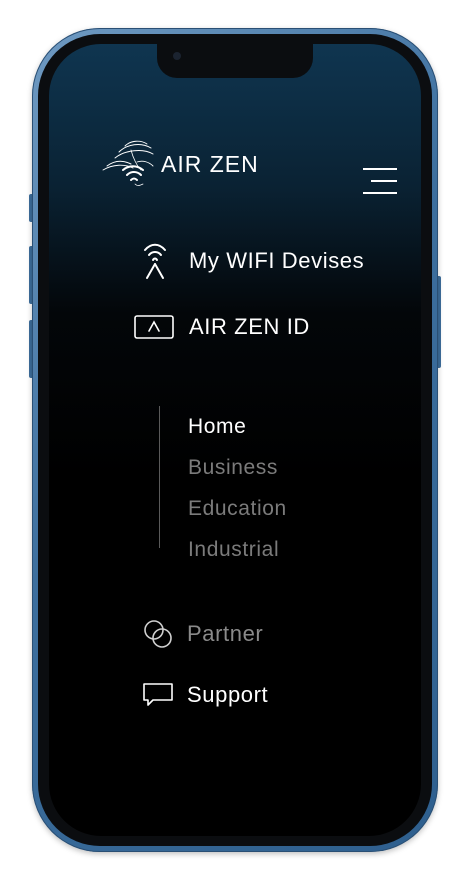 This screenshot has height=882, width=470. Describe the element at coordinates (158, 634) in the screenshot. I see `partner-circles-icon` at that location.